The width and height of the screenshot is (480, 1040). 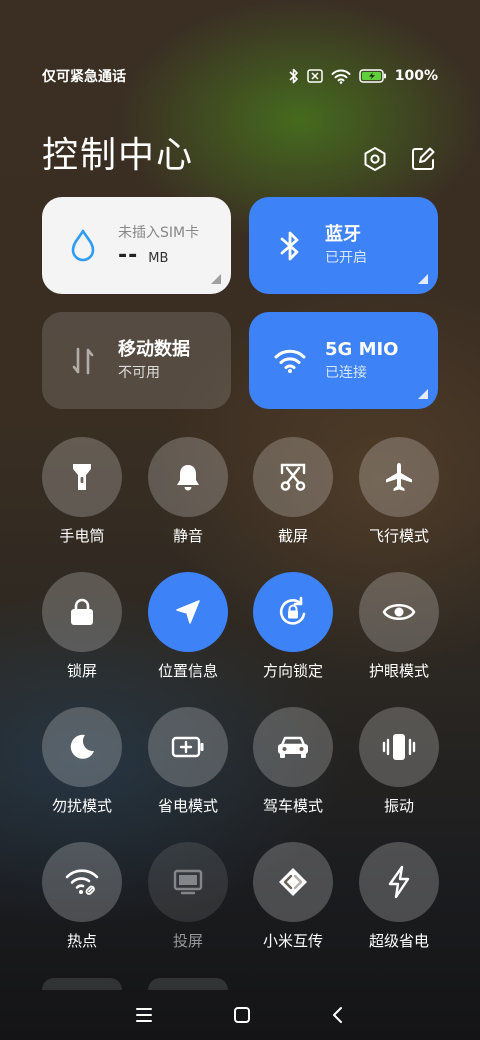 I want to click on status-bar: 仅可紧急通话 100%, so click(x=240, y=76).